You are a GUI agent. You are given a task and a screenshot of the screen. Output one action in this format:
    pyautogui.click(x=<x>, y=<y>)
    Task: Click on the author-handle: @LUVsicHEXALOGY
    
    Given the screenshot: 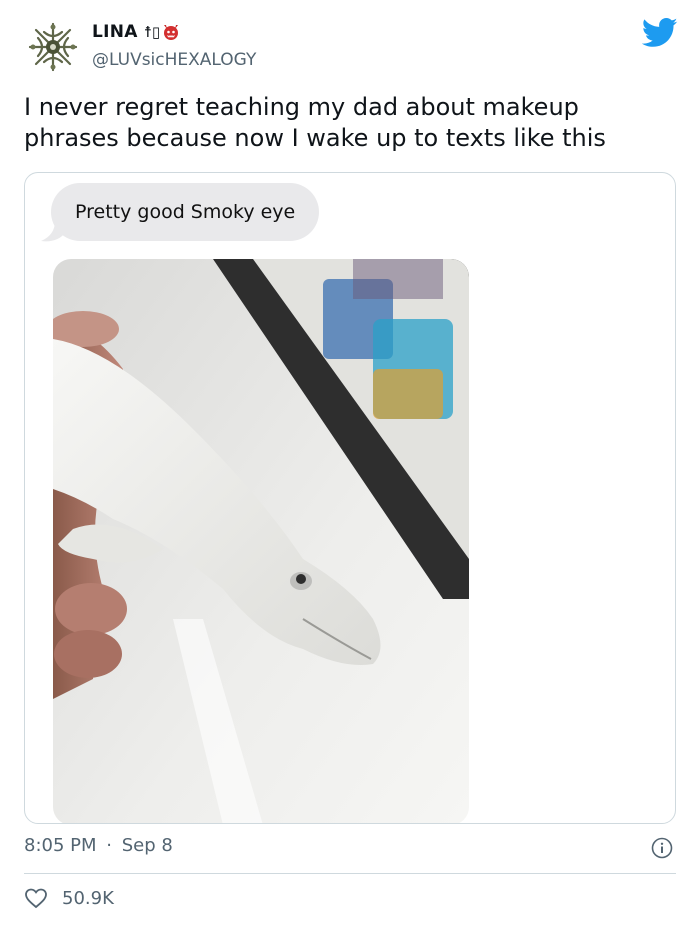 What is the action you would take?
    pyautogui.click(x=174, y=60)
    